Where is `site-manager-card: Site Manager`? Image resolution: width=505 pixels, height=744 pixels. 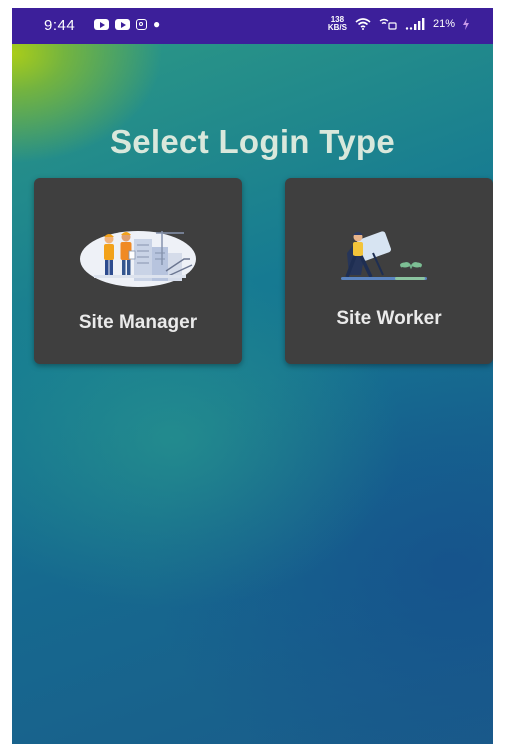
site-manager-card: Site Manager is located at coordinates (138, 271).